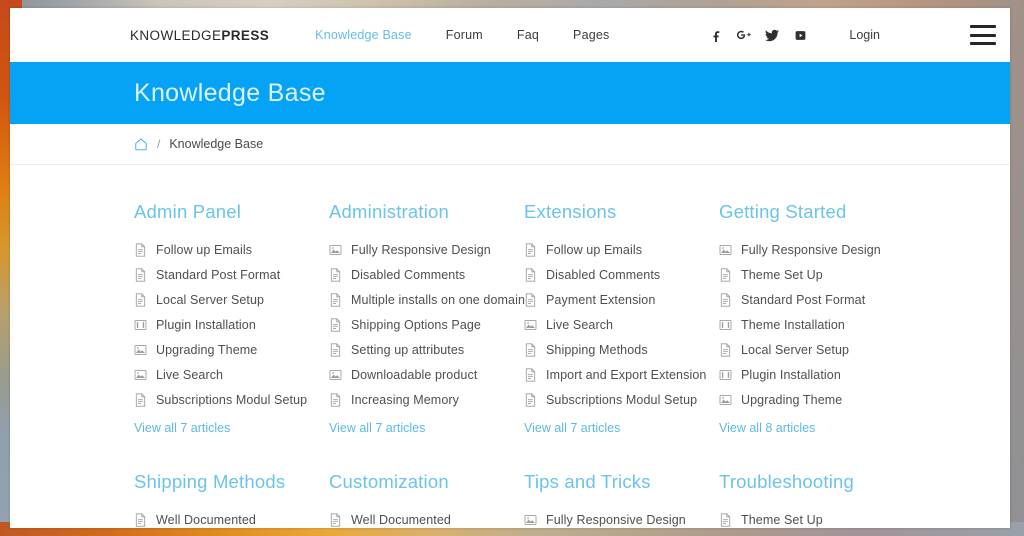 The height and width of the screenshot is (536, 1024). I want to click on breadcrumb: / Knowledge Base, so click(510, 144).